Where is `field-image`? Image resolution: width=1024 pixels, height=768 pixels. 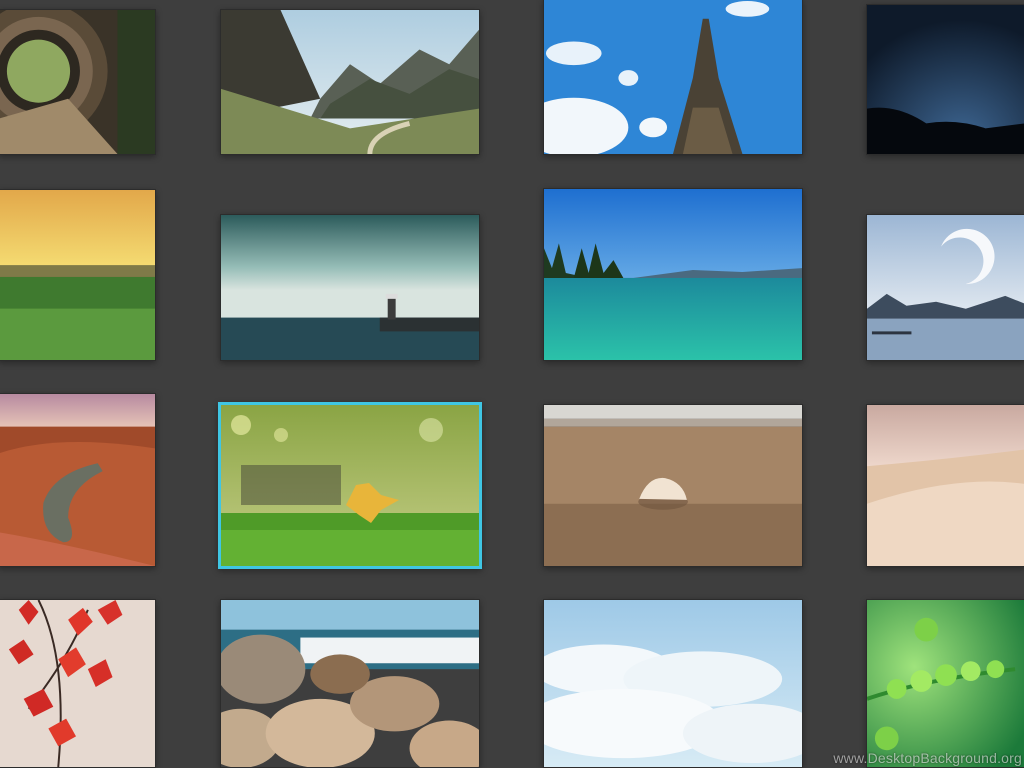 field-image is located at coordinates (77, 275).